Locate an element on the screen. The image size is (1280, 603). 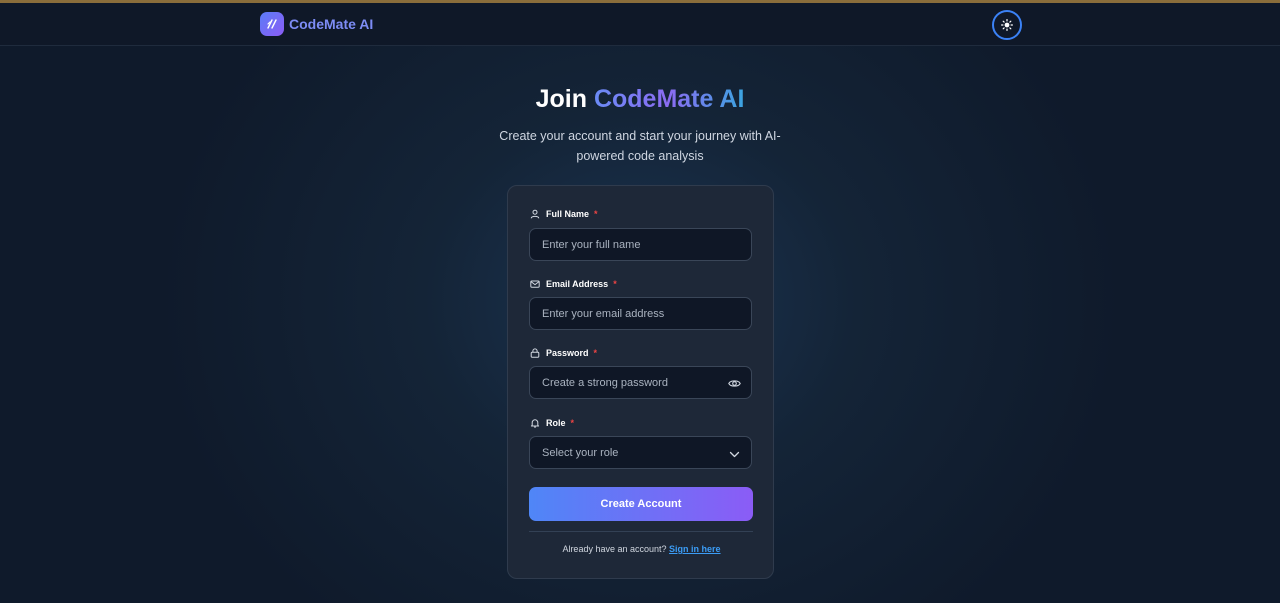
role-select: Select your role is located at coordinates (640, 452).